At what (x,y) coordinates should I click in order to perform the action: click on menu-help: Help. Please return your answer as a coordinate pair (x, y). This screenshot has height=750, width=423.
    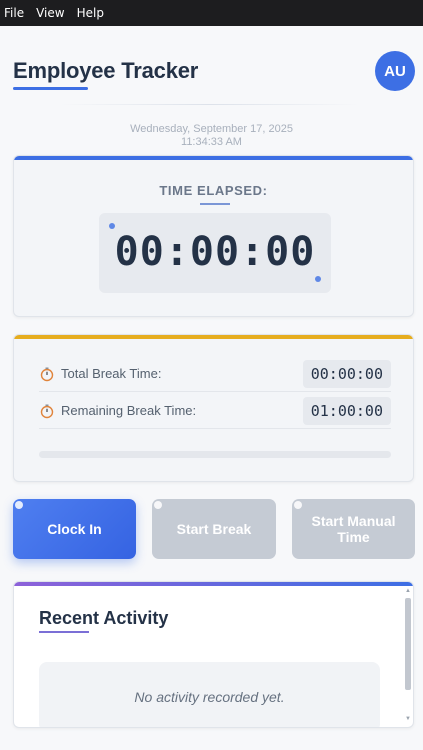
    Looking at the image, I should click on (90, 13).